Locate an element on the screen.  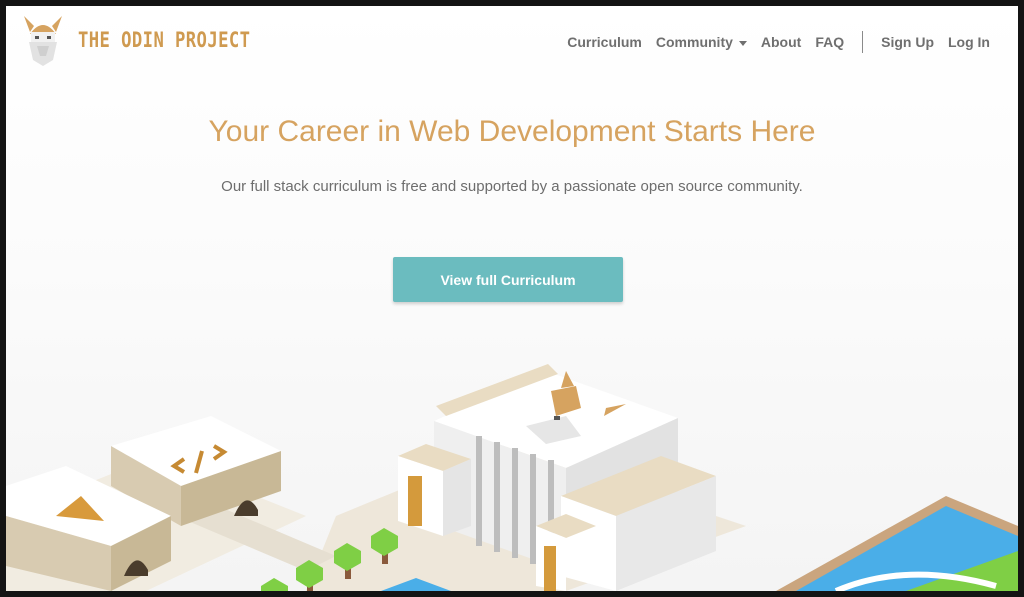
nav-faq: FAQ is located at coordinates (829, 42).